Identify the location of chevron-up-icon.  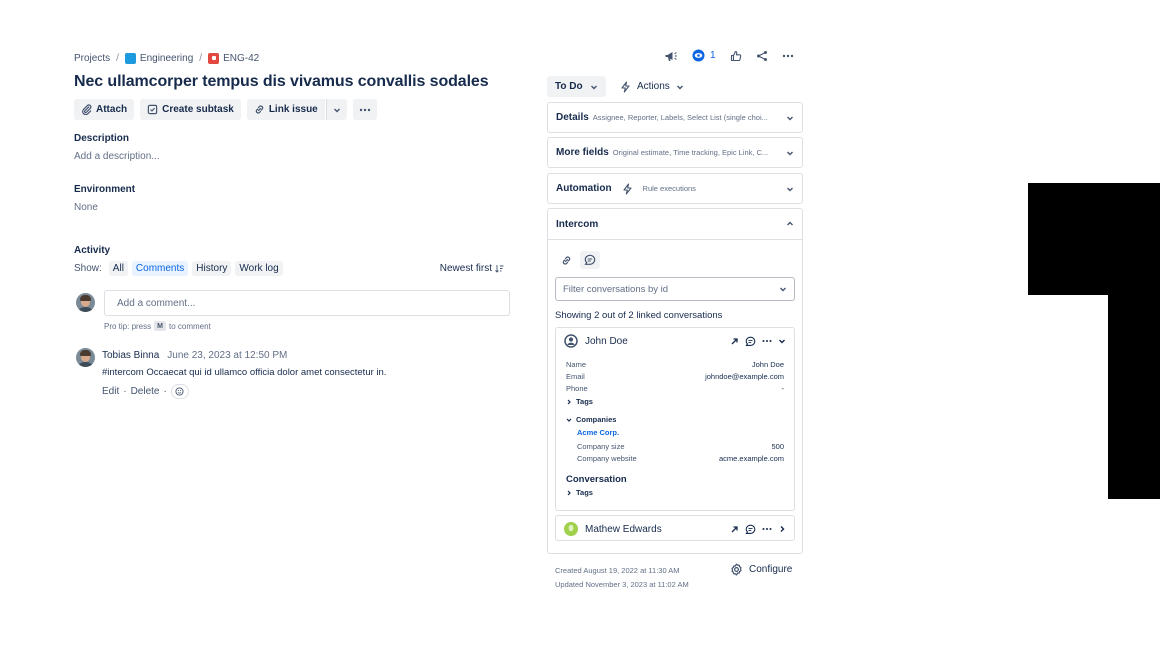
(790, 223).